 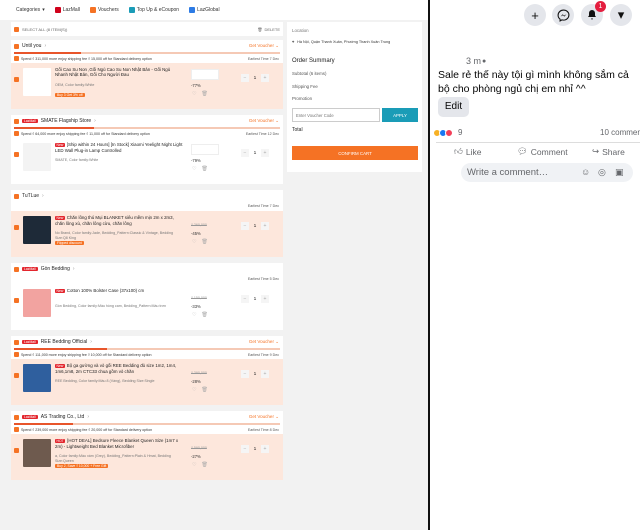 What do you see at coordinates (447, 132) in the screenshot?
I see `reaction-summary: 9` at bounding box center [447, 132].